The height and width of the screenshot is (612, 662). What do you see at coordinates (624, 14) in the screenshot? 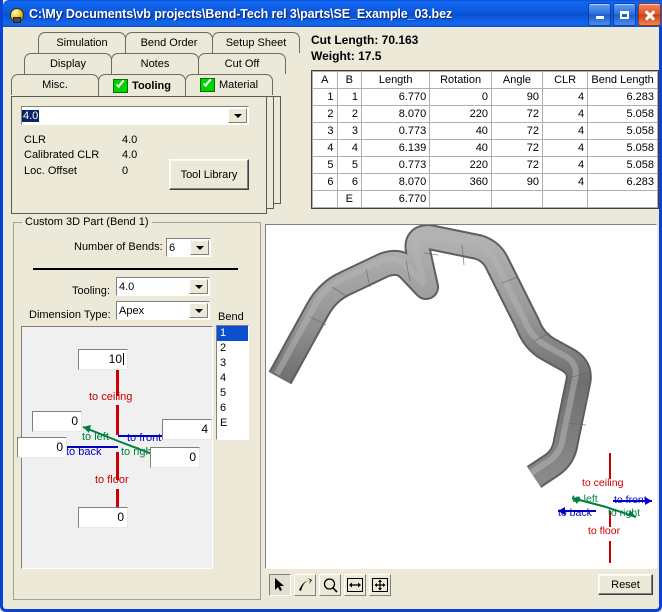
I see `maximize-icon` at bounding box center [624, 14].